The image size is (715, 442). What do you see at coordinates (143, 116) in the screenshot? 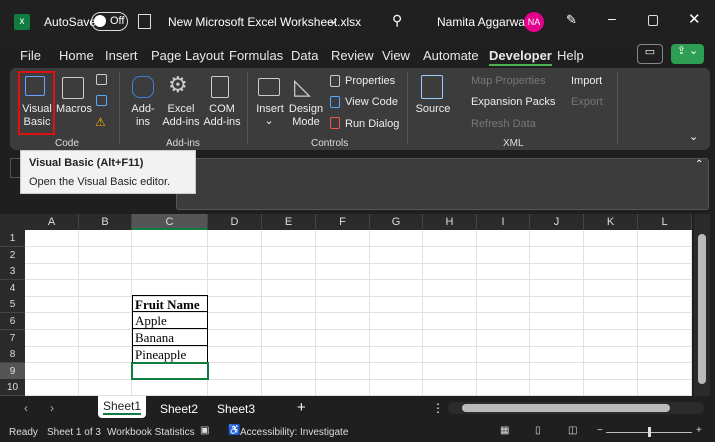
I see `addins-button: Add- ins` at bounding box center [143, 116].